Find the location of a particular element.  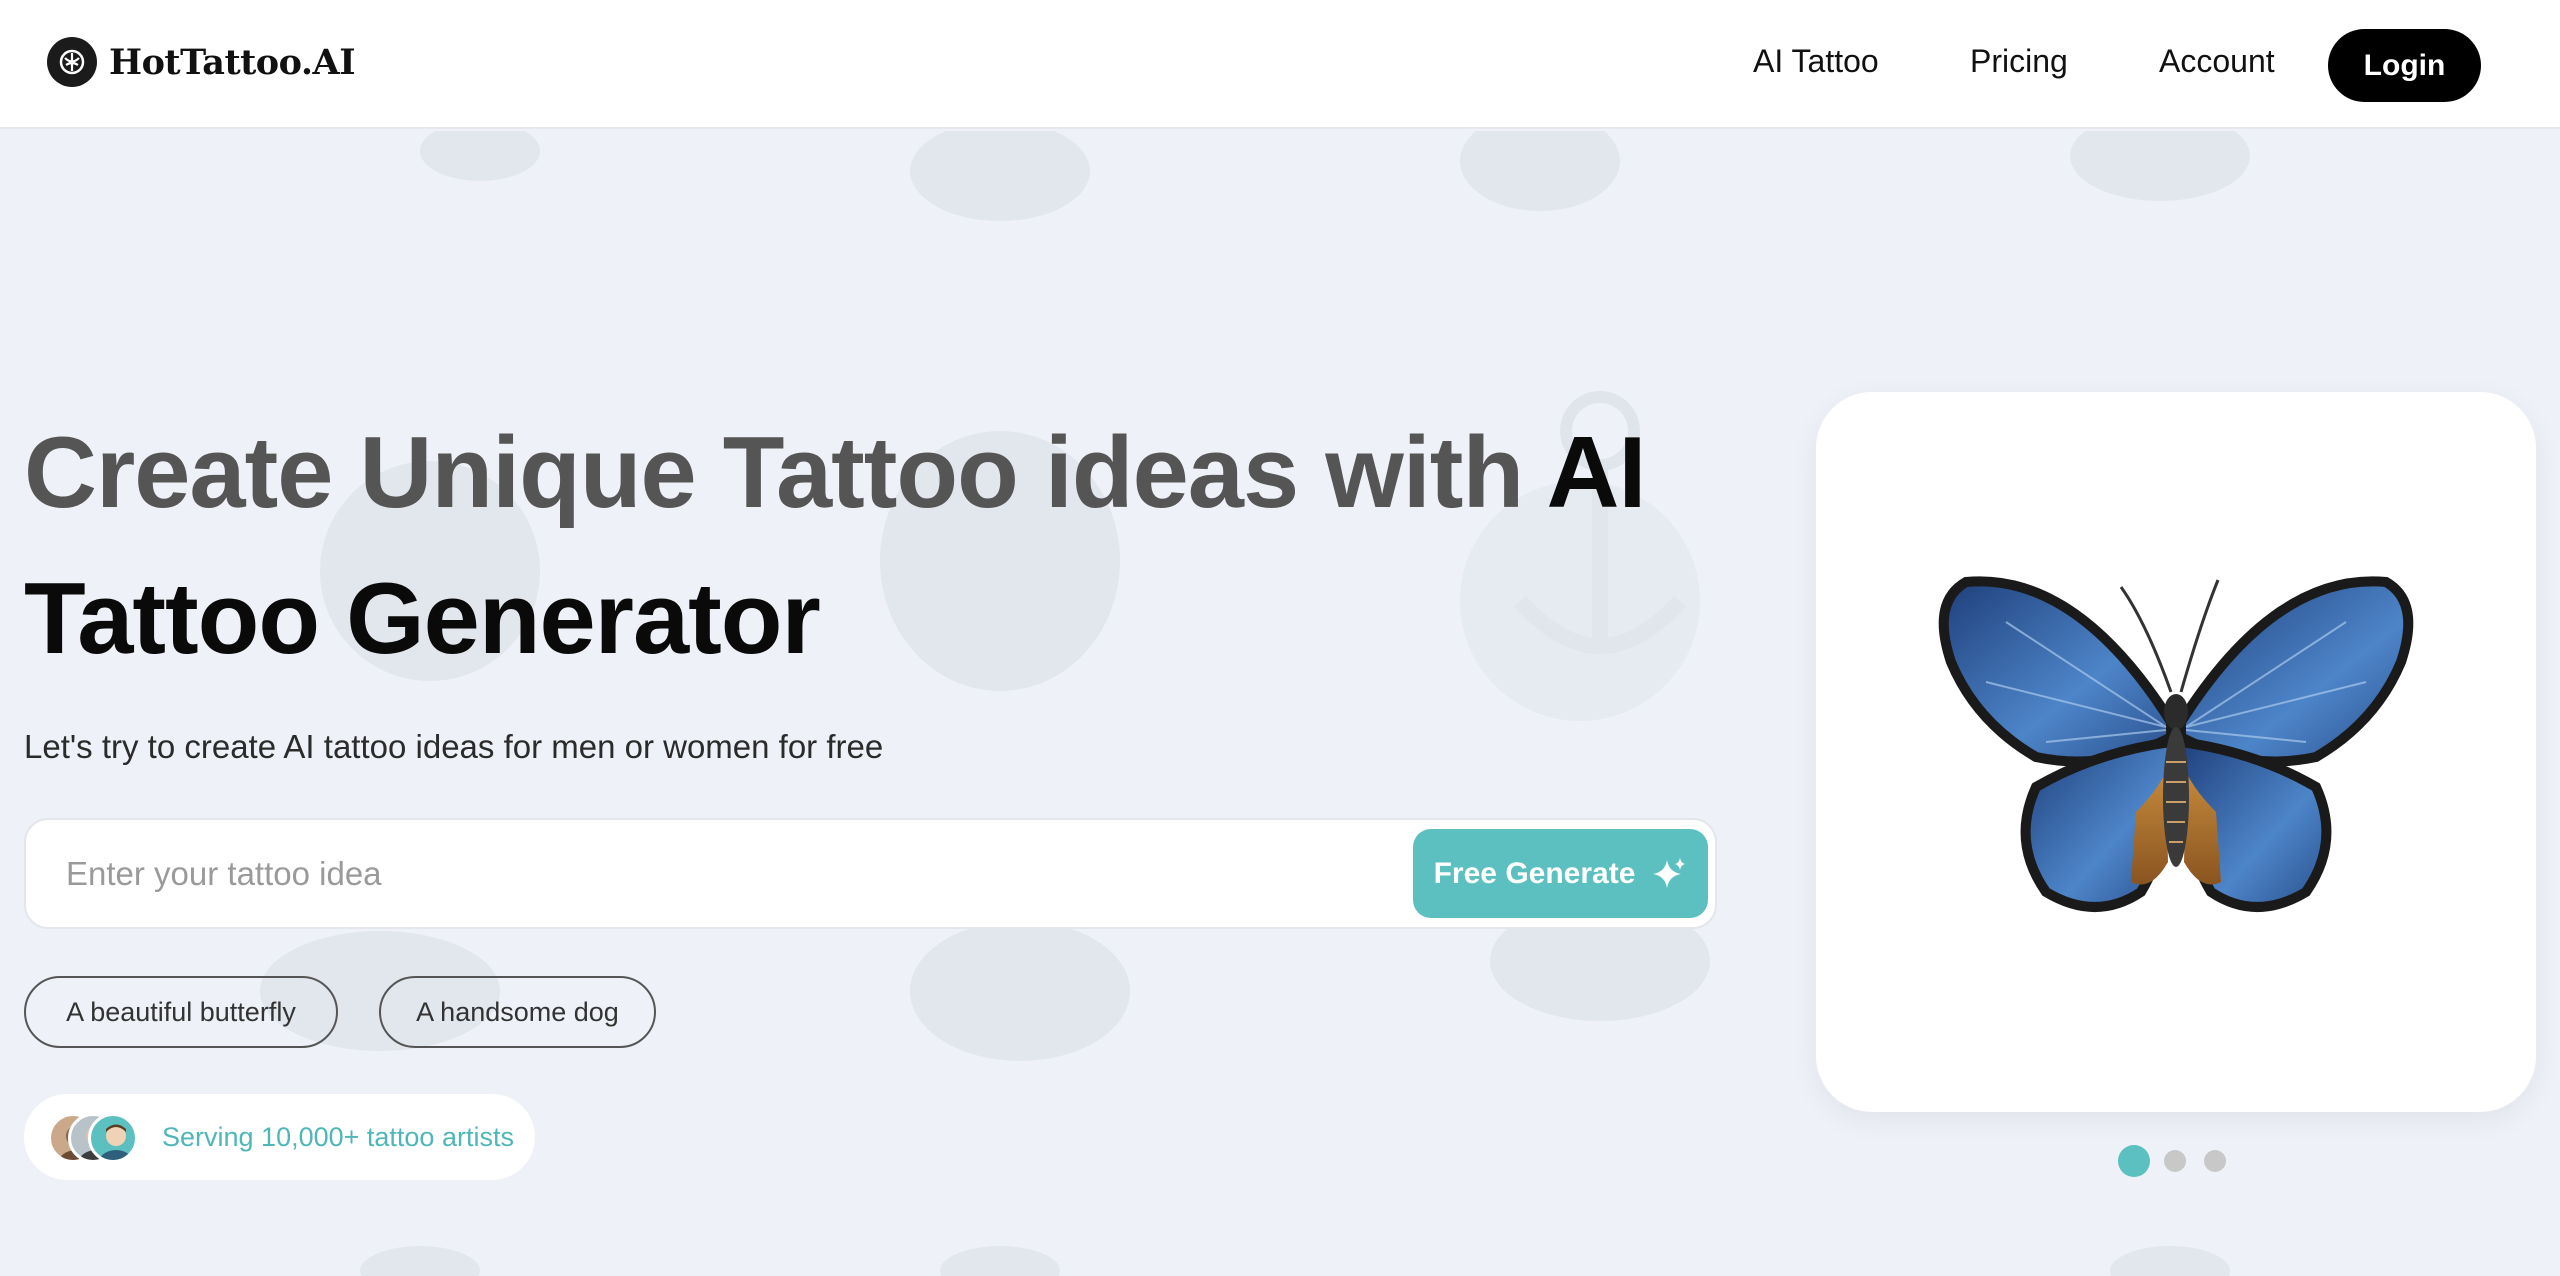

nav-ai-tattoo: AI Tattoo is located at coordinates (1816, 61).